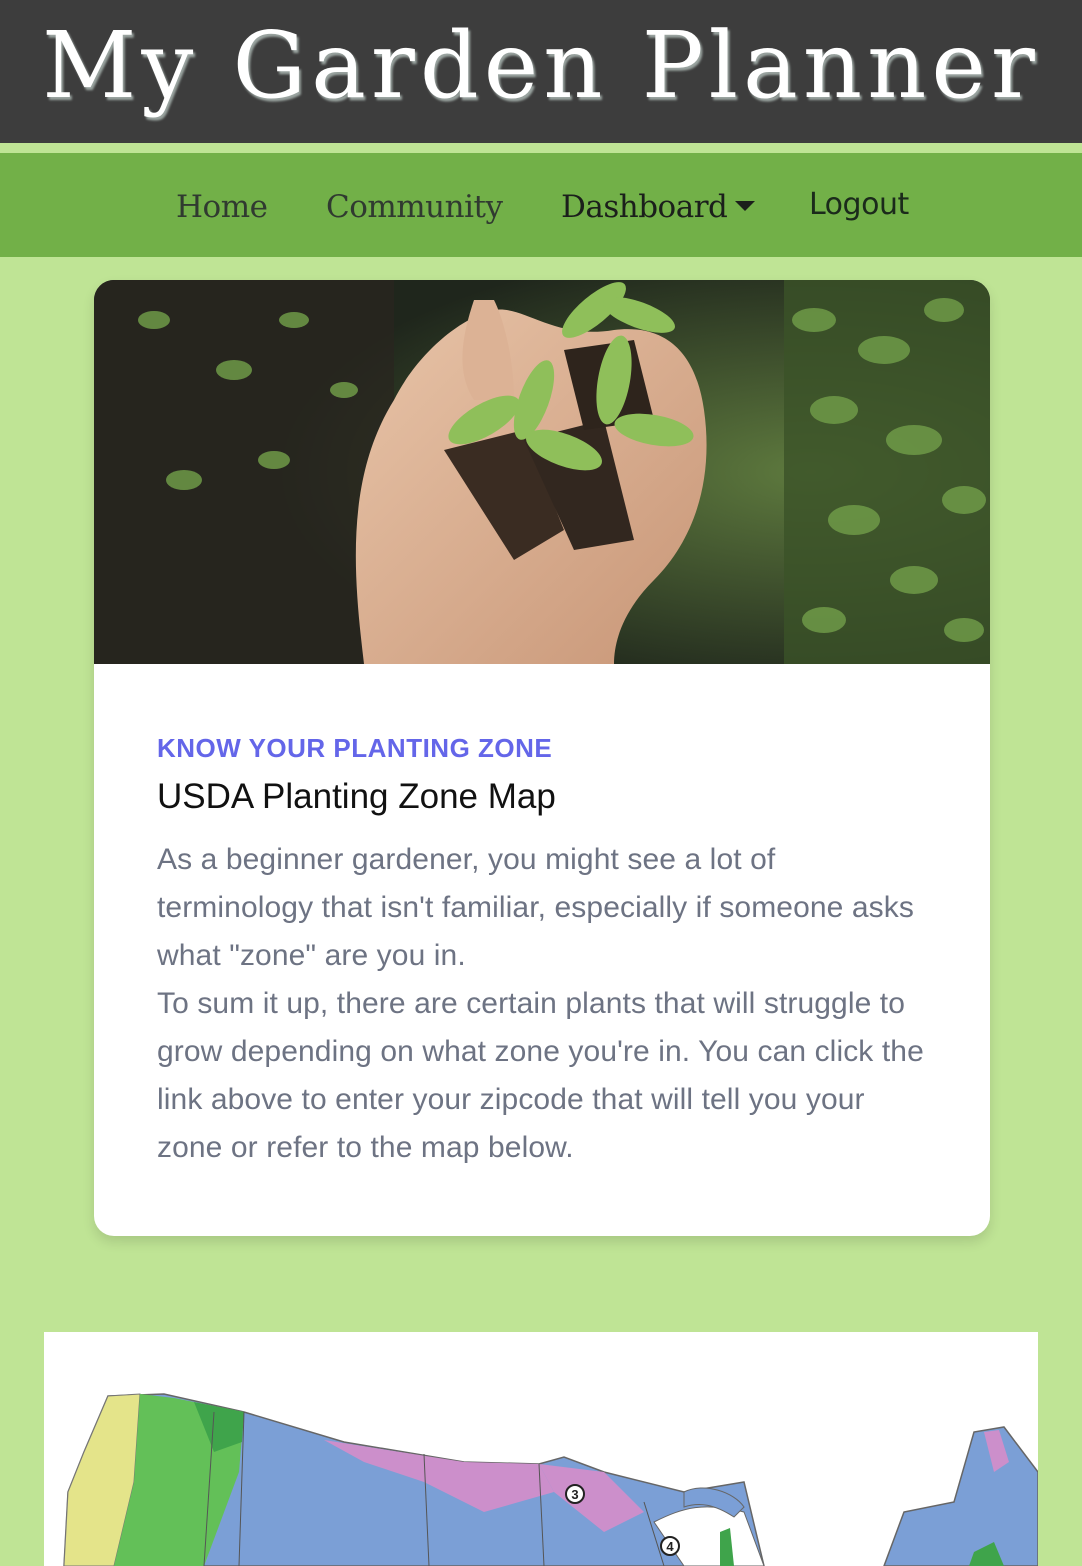 The width and height of the screenshot is (1082, 1566). Describe the element at coordinates (541, 65) in the screenshot. I see `site-title: My Garden Planner` at that location.